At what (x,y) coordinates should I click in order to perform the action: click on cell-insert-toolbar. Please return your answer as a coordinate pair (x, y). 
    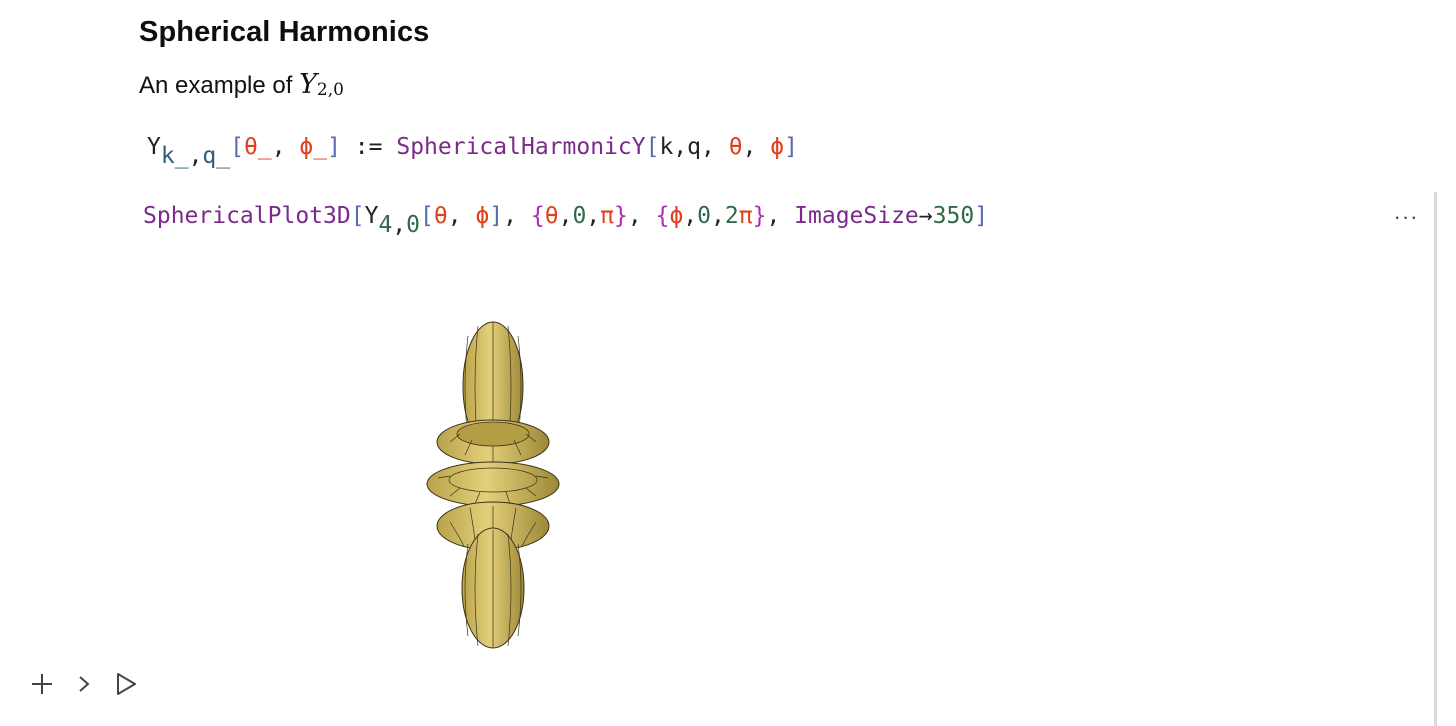
    Looking at the image, I should click on (84, 684).